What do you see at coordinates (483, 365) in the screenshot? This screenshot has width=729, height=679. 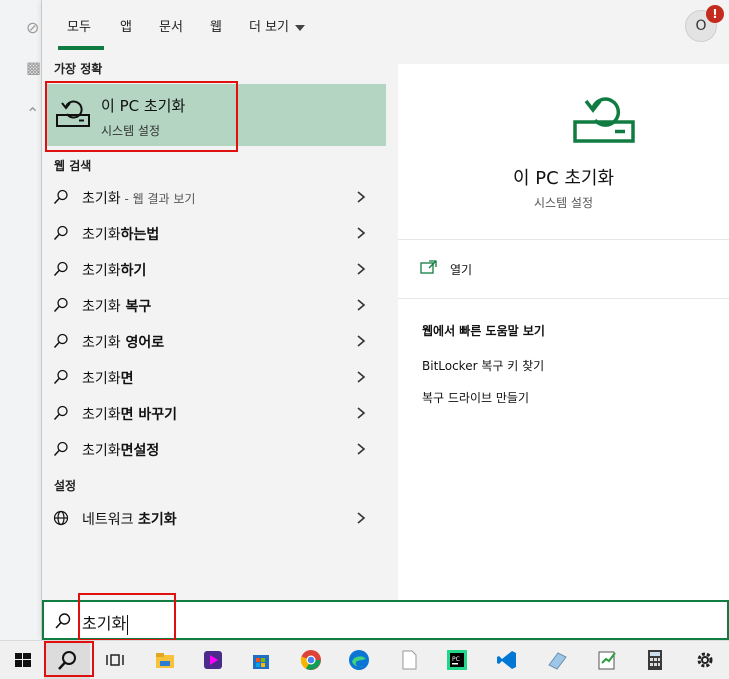 I see `help-link-bitlocker: BitLocker 복구 키 찾기` at bounding box center [483, 365].